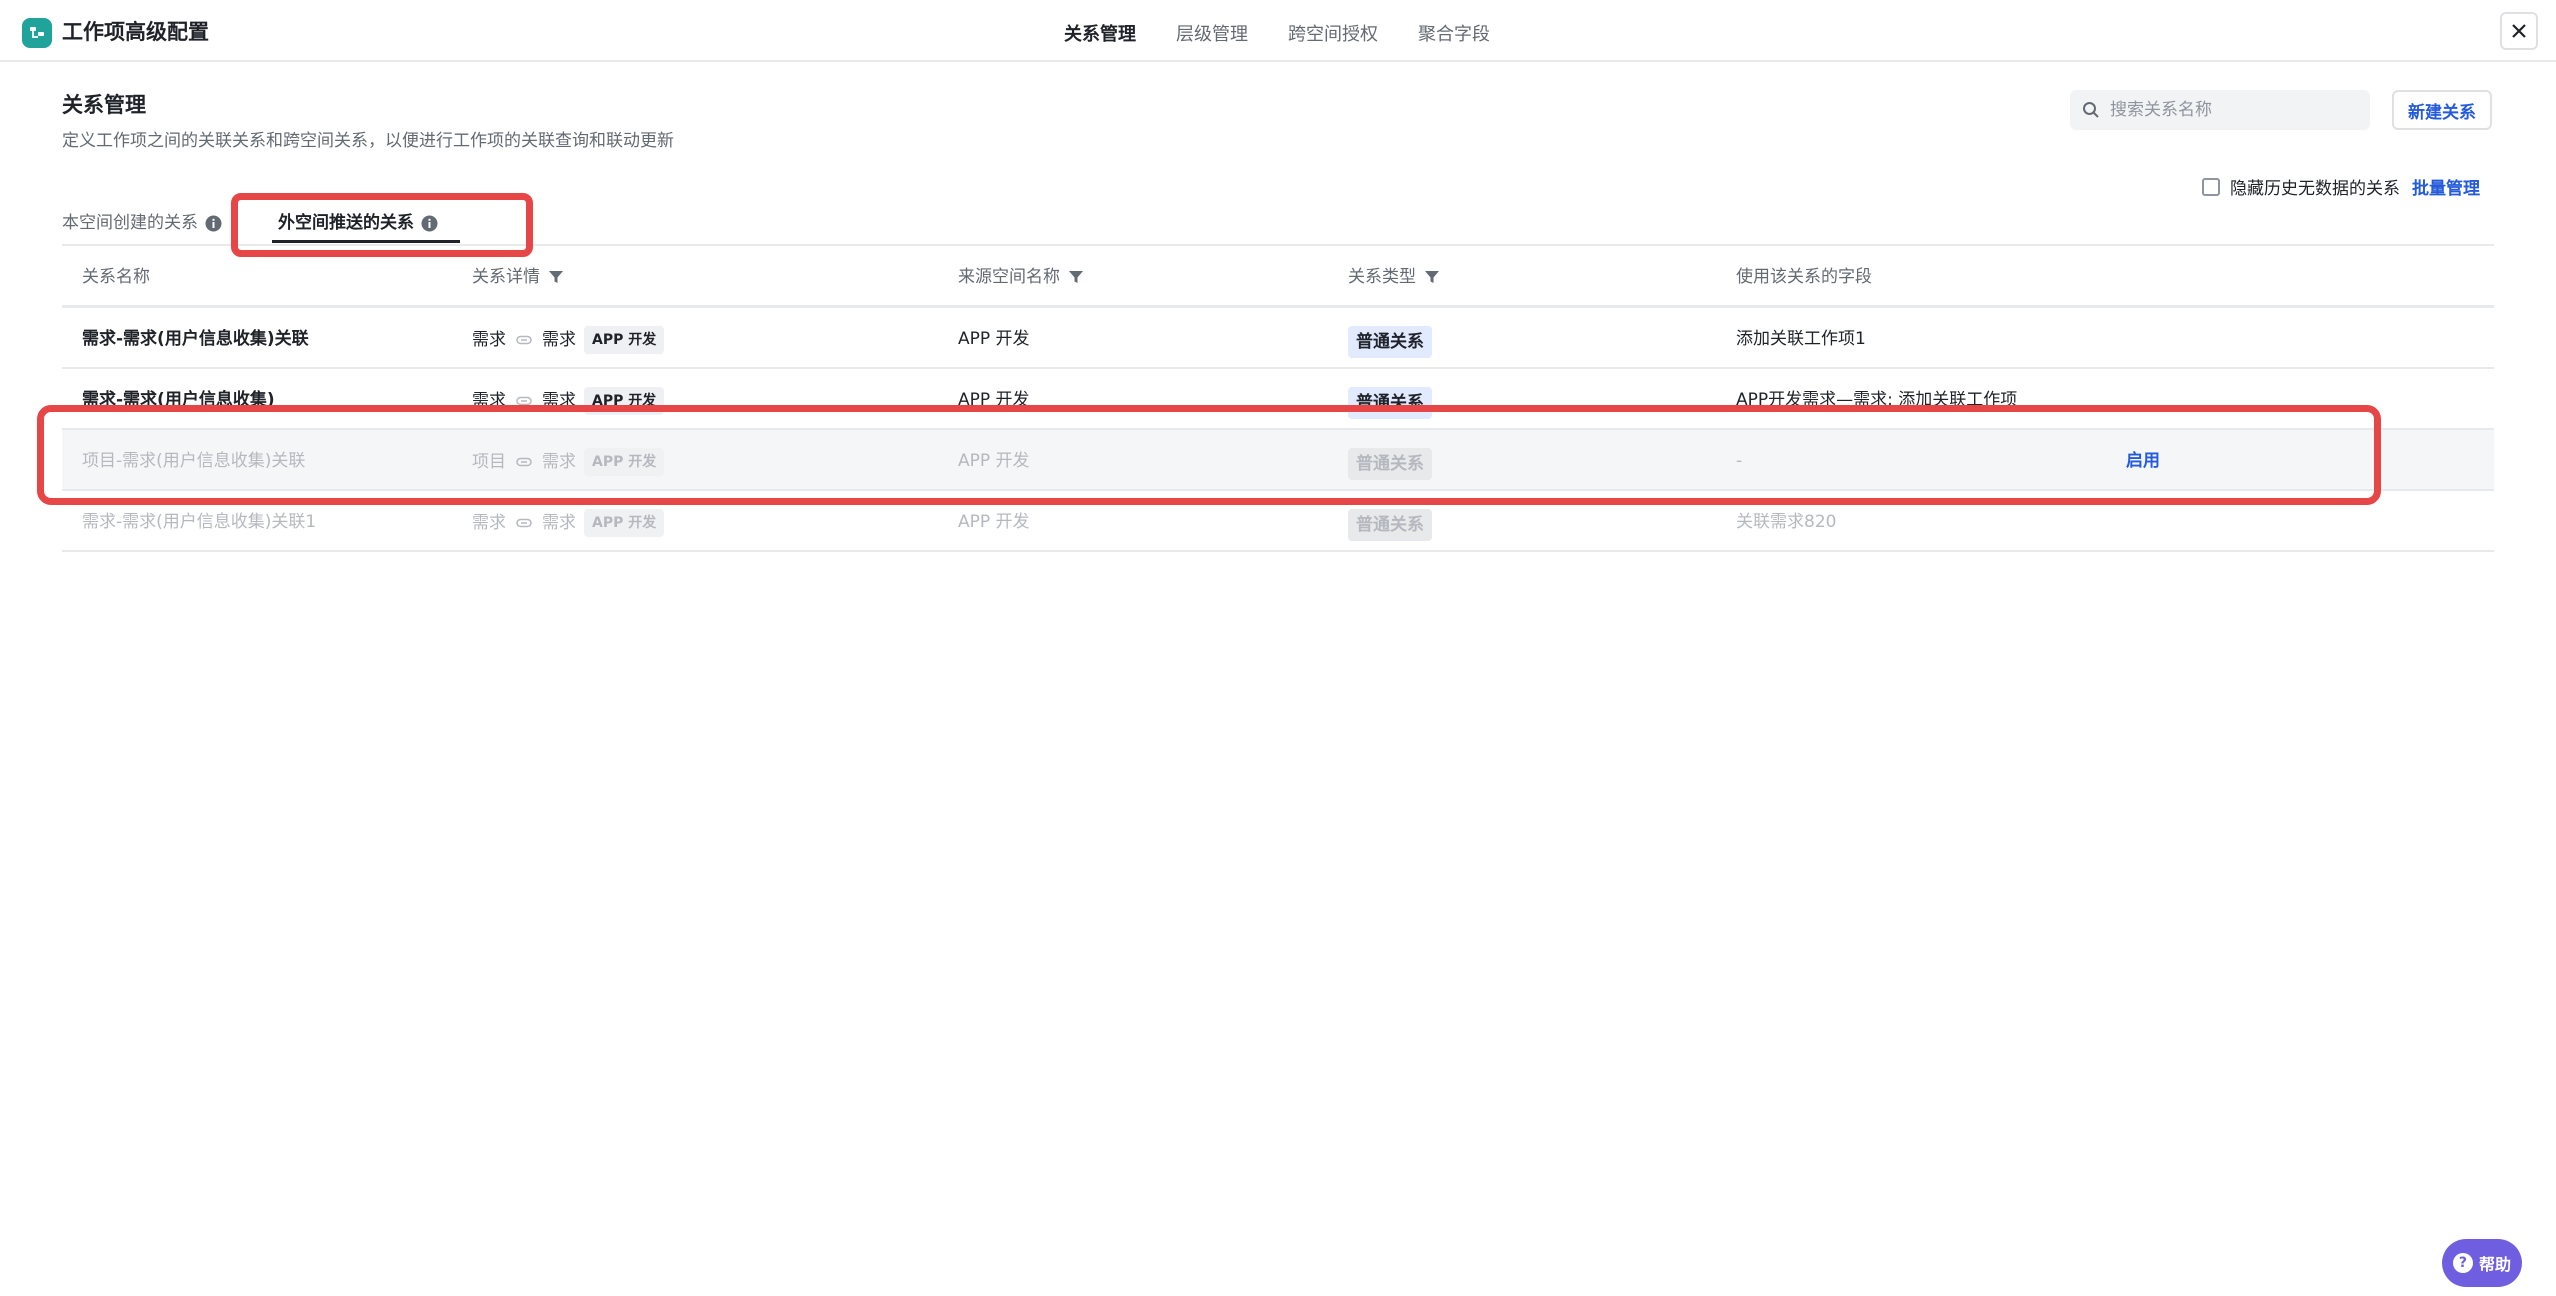 The width and height of the screenshot is (2556, 1296). I want to click on close-icon, so click(2519, 31).